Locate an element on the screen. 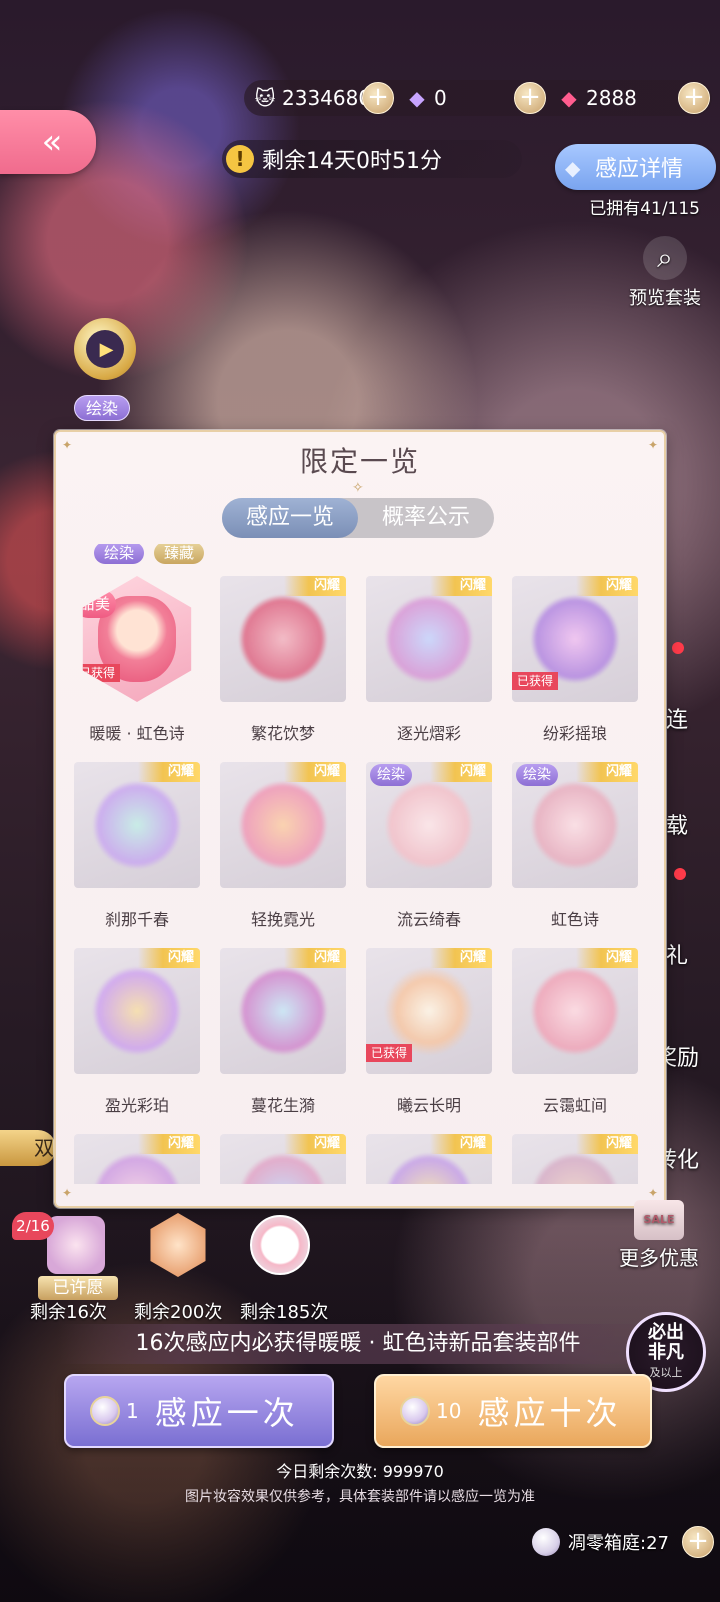  event-timer: ! 剩余14天0时51分 is located at coordinates (372, 159).